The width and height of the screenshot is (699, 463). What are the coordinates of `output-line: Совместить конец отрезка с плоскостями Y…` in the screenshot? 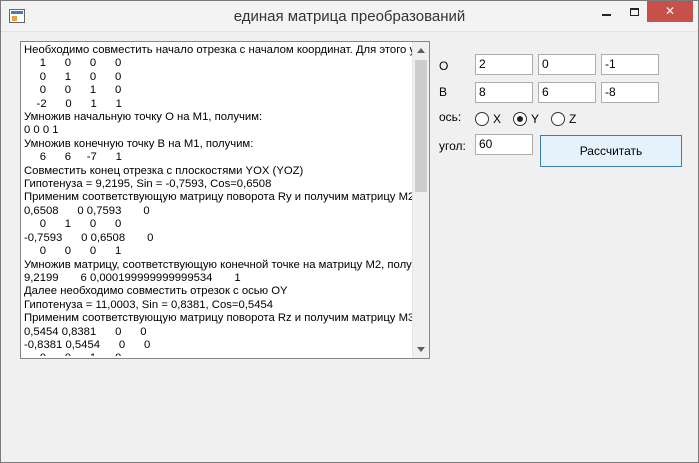 It's located at (164, 170).